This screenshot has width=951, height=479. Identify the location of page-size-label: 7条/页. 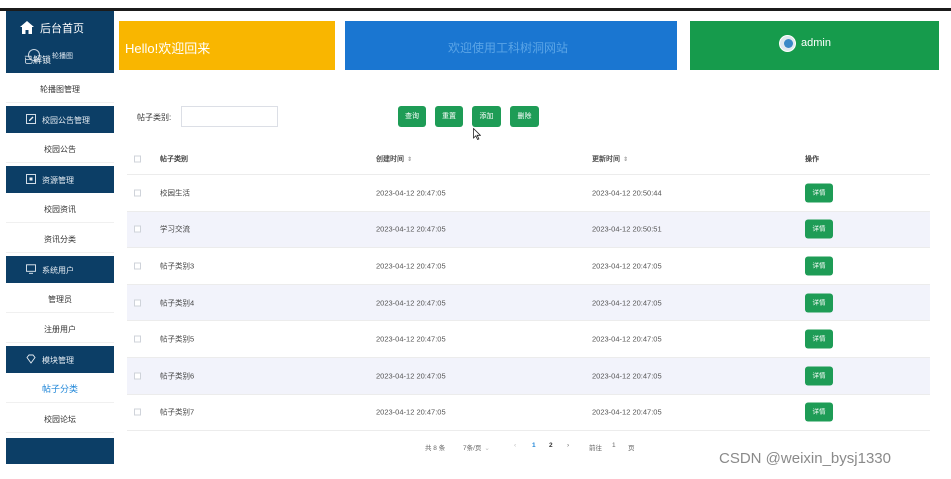
(472, 448).